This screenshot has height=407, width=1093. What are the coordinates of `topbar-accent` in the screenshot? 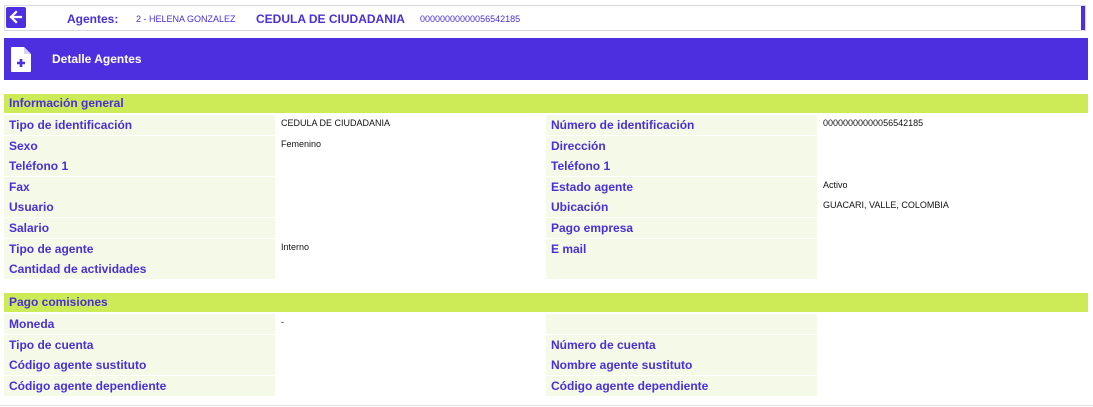 It's located at (1083, 18).